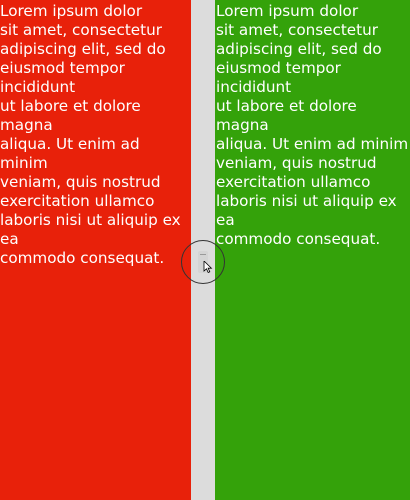 The height and width of the screenshot is (500, 410). I want to click on split-divider, so click(203, 250).